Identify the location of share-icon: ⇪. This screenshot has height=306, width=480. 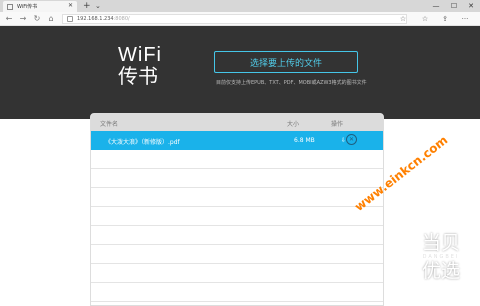
(445, 19).